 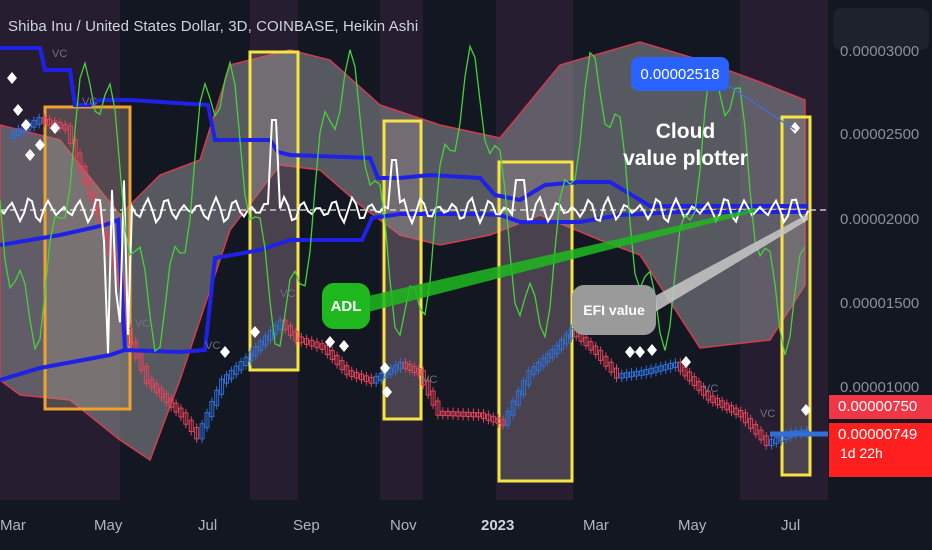 What do you see at coordinates (90, 102) in the screenshot?
I see `vc-marker-1: VC` at bounding box center [90, 102].